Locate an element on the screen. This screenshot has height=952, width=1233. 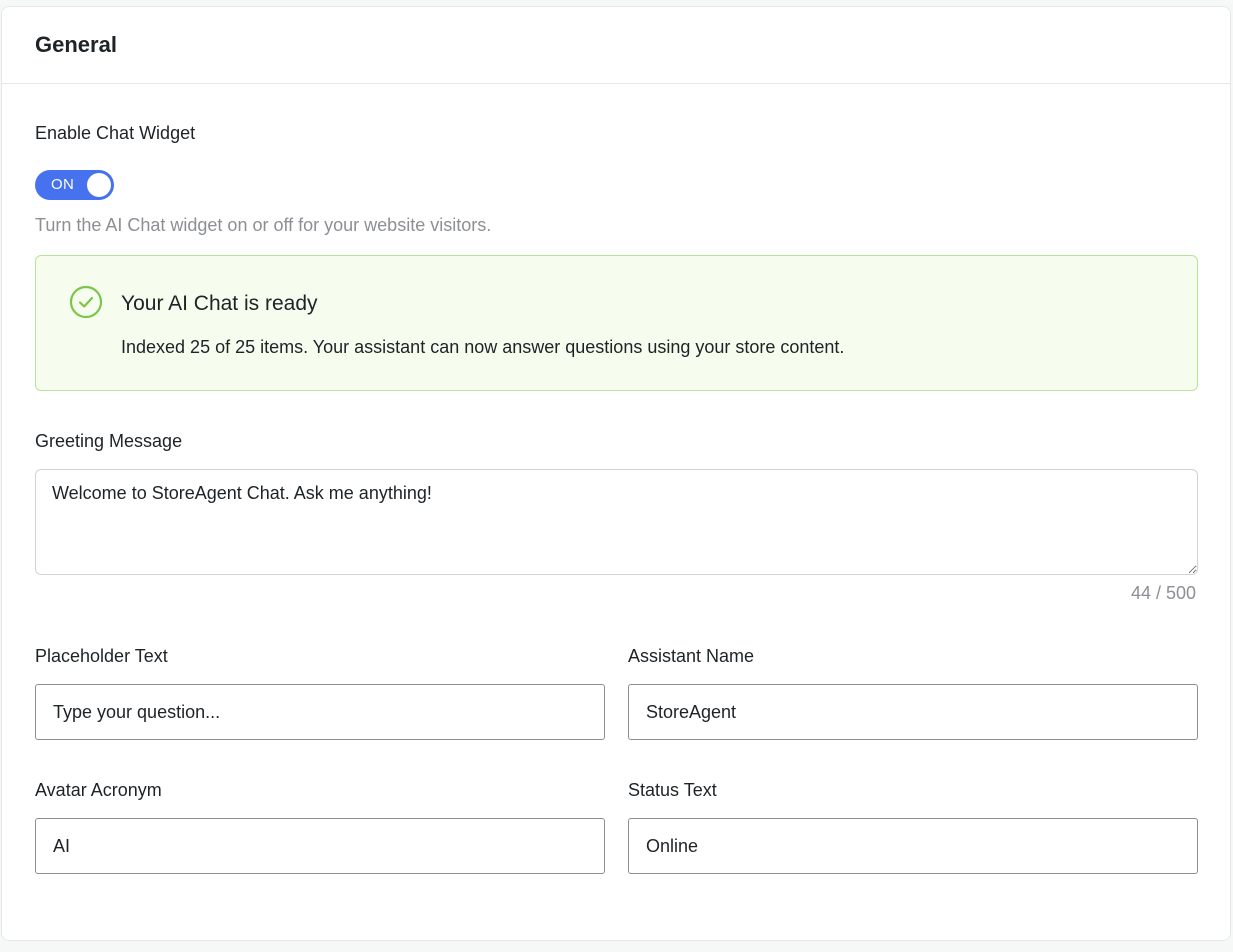
greeting-message-label: Greeting Message is located at coordinates (109, 441).